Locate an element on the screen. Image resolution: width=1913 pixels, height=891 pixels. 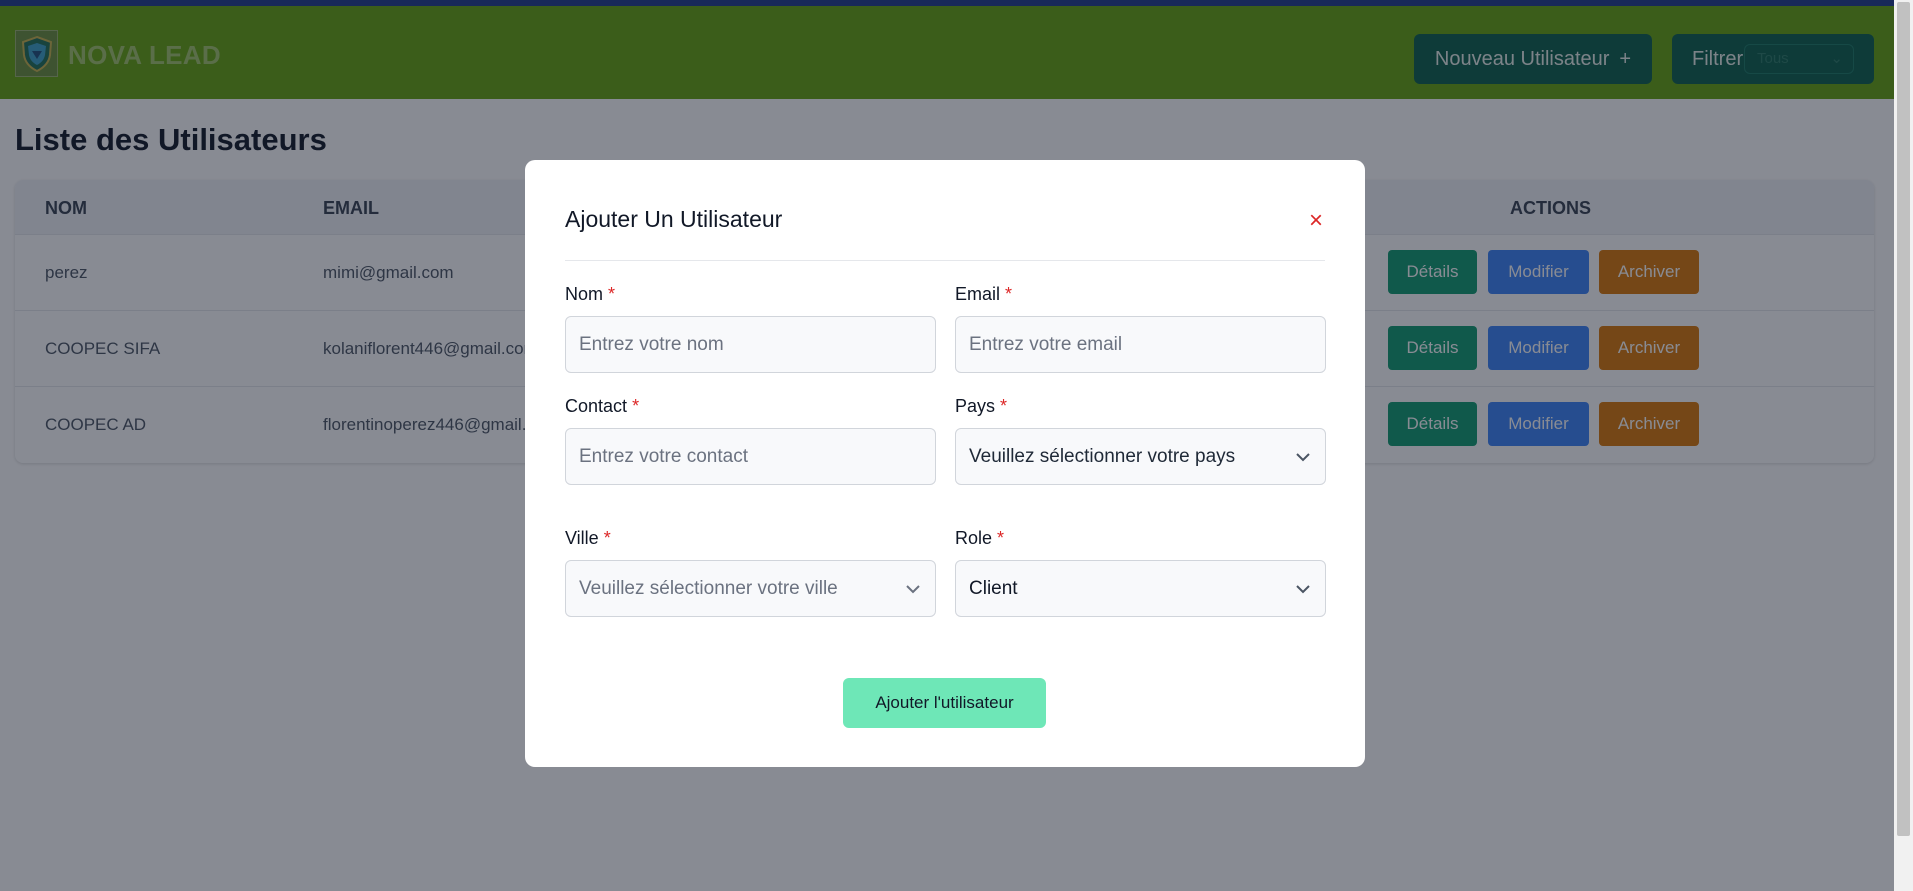
role-select: Client is located at coordinates (1140, 588).